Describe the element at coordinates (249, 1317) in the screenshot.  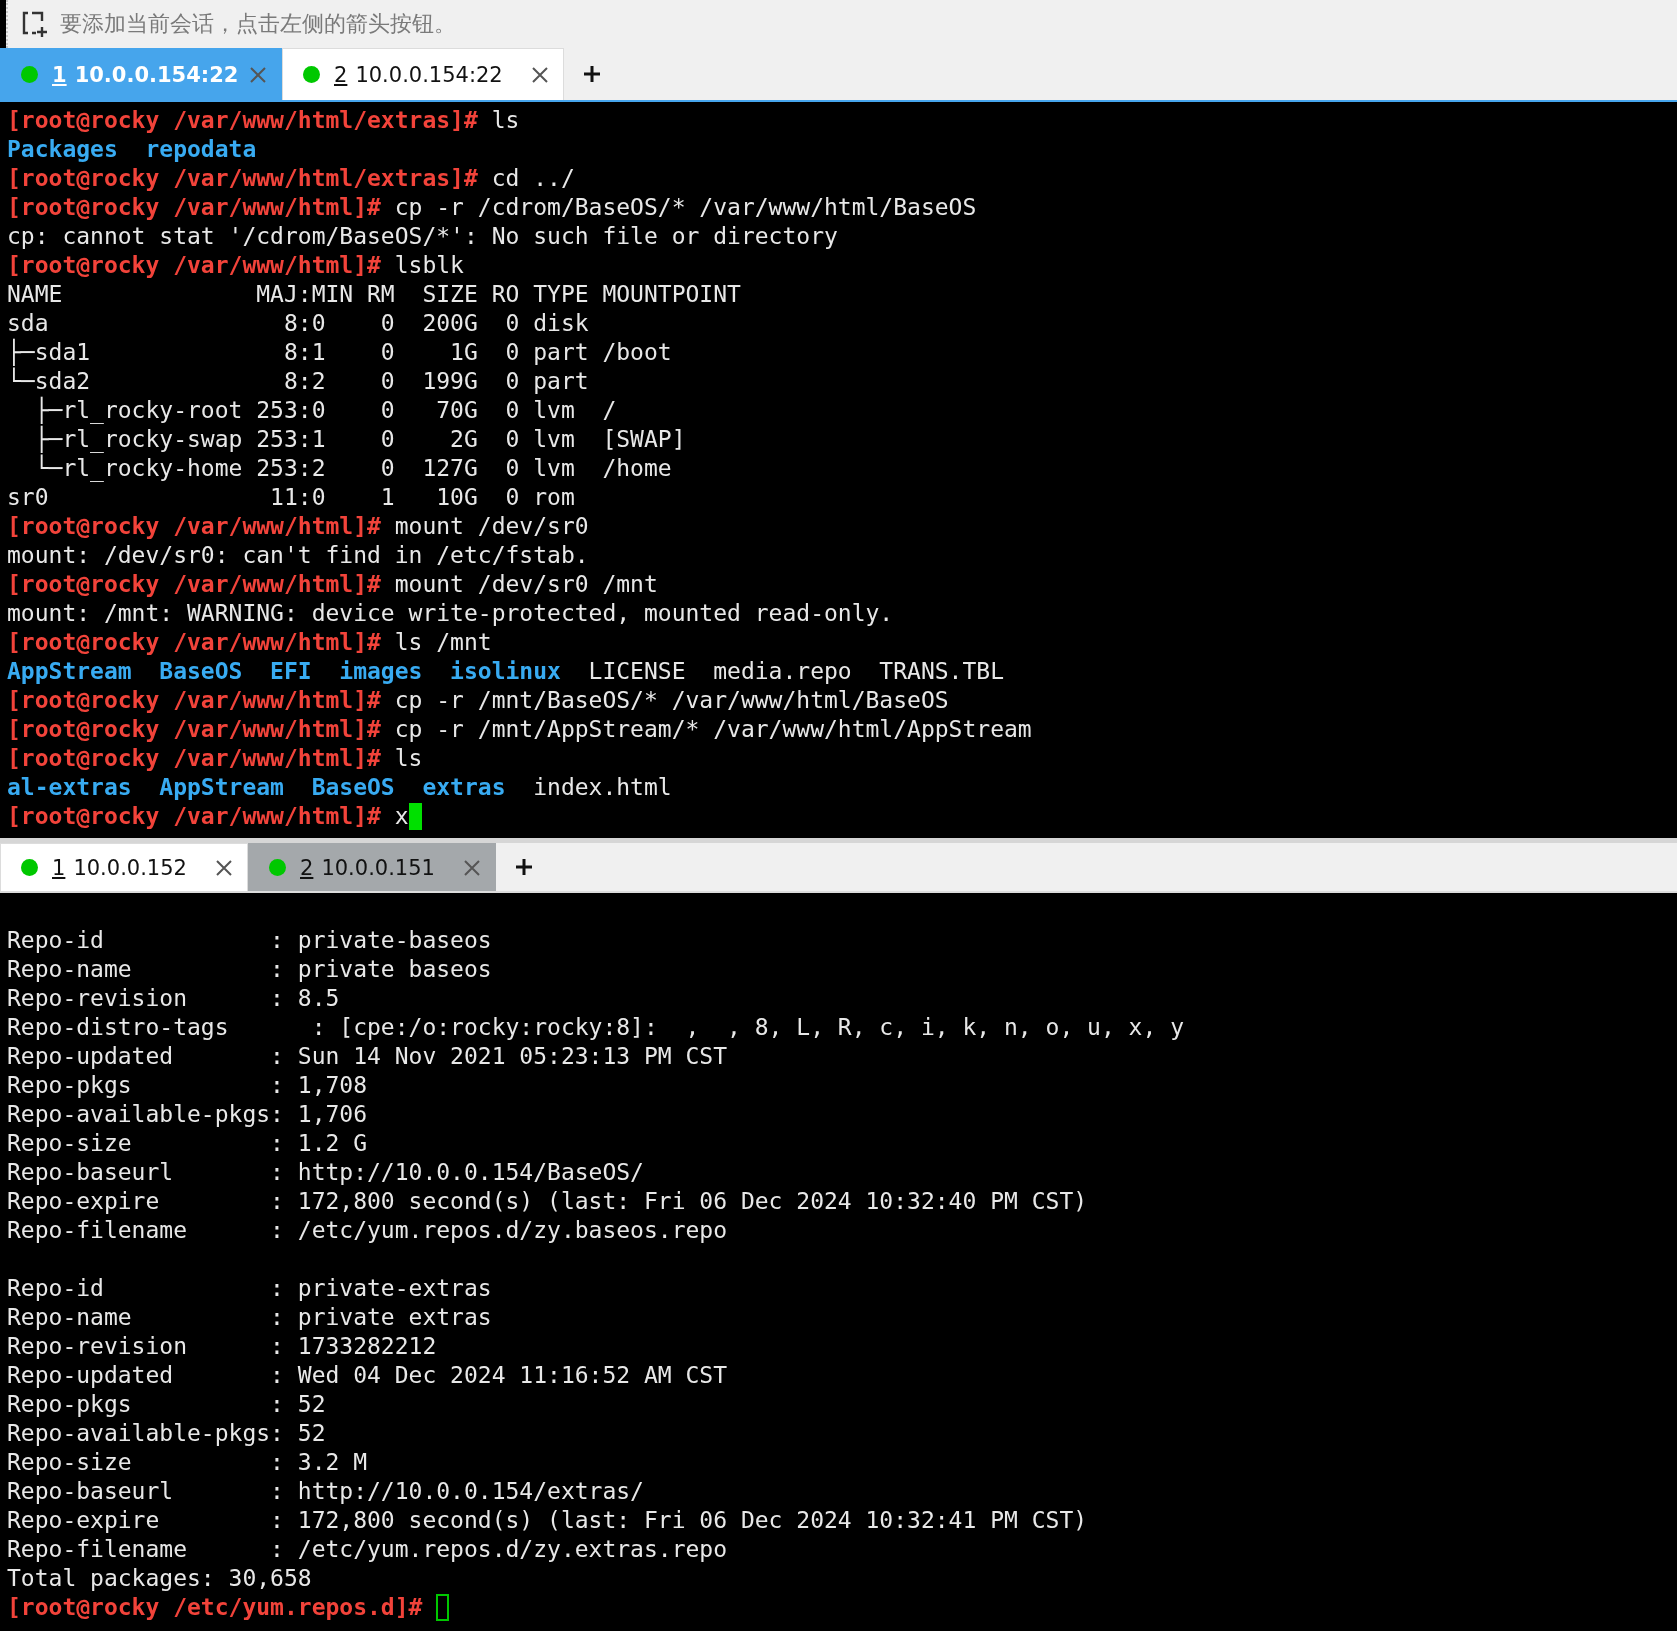
I see `output-text: Repo-name : private extras` at that location.